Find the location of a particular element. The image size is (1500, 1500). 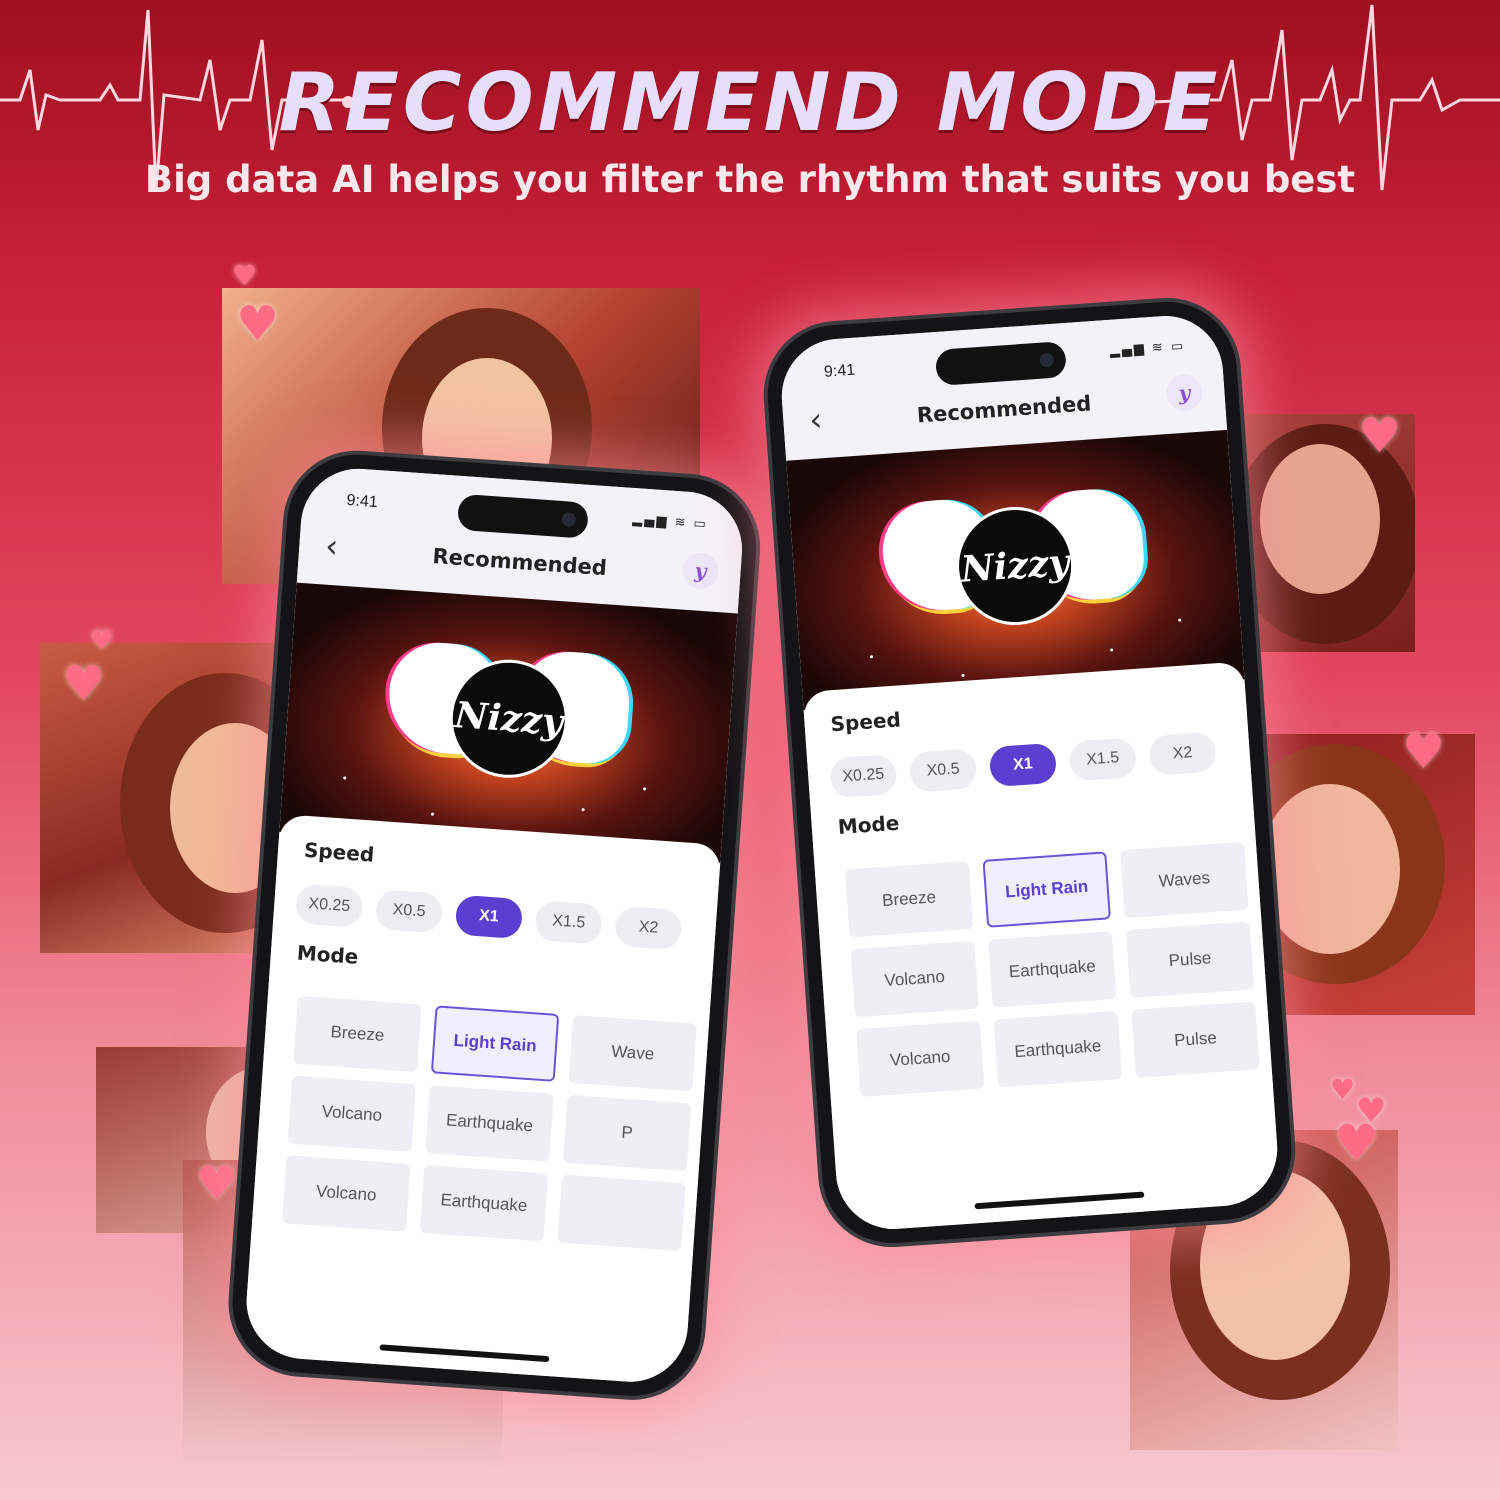

mode-tile-waves: Waves is located at coordinates (1184, 880).